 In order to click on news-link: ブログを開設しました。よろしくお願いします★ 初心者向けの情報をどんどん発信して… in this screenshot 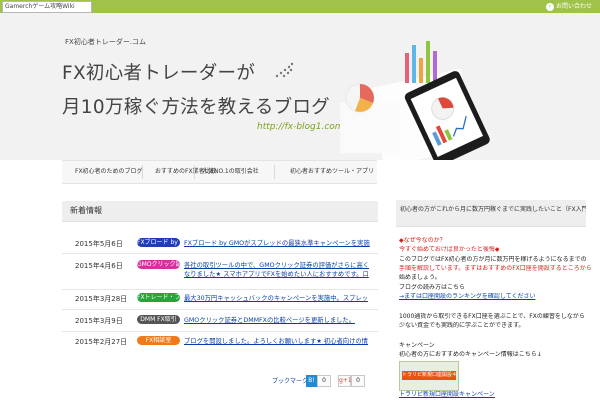, I will do `click(279, 341)`.